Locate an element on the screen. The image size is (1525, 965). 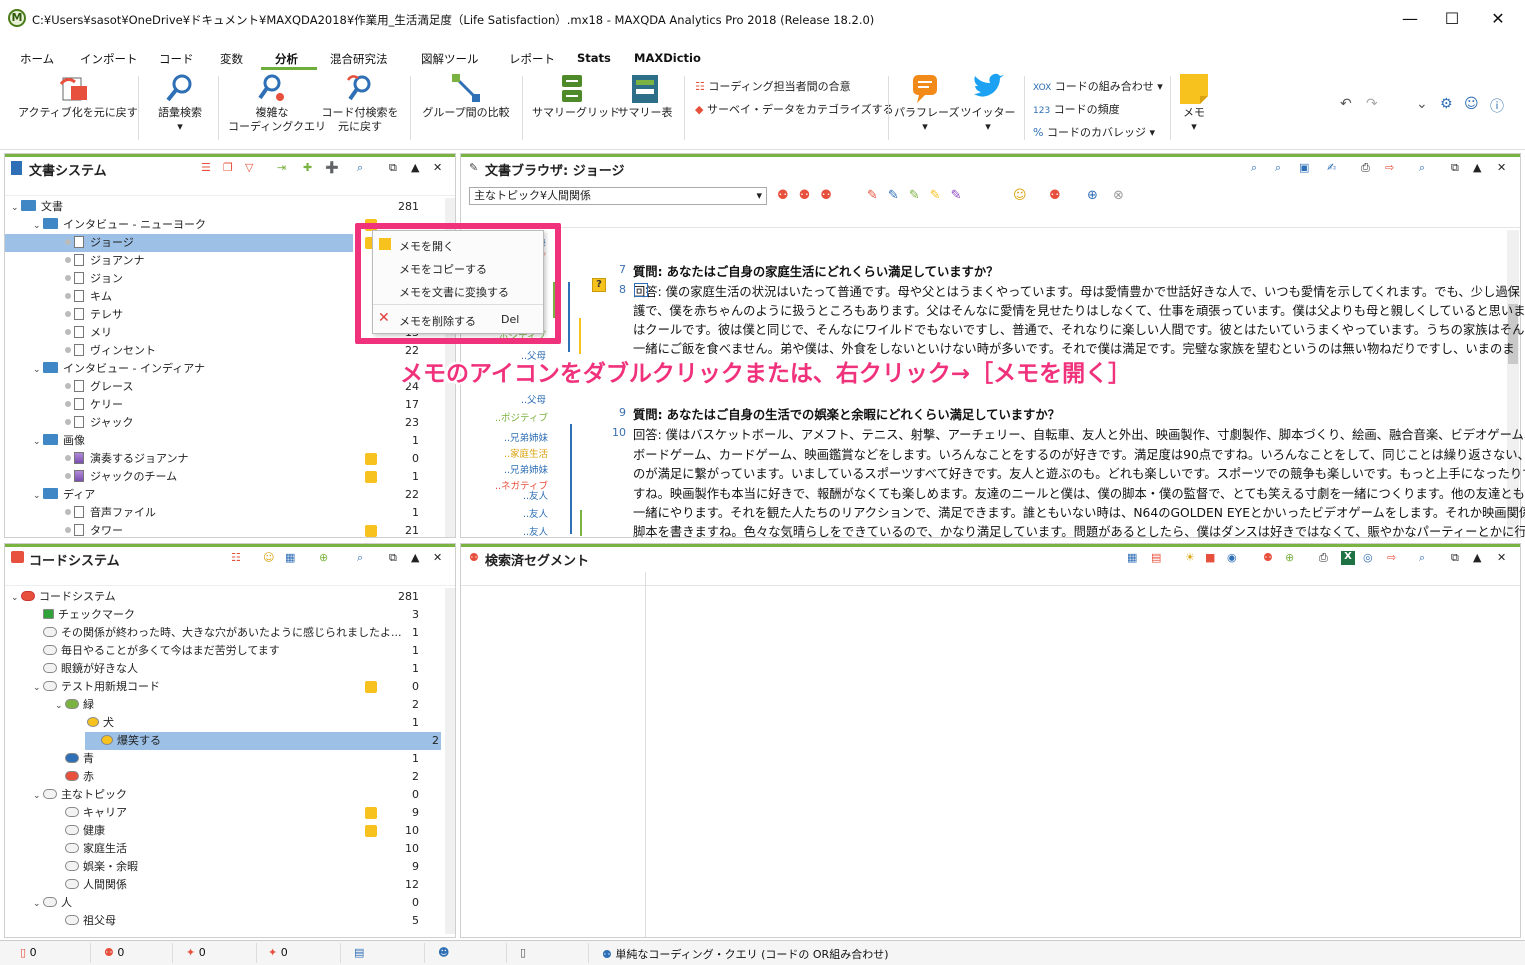
highlighter-toolbar: ✎✎✎✎✎ is located at coordinates (919, 195).